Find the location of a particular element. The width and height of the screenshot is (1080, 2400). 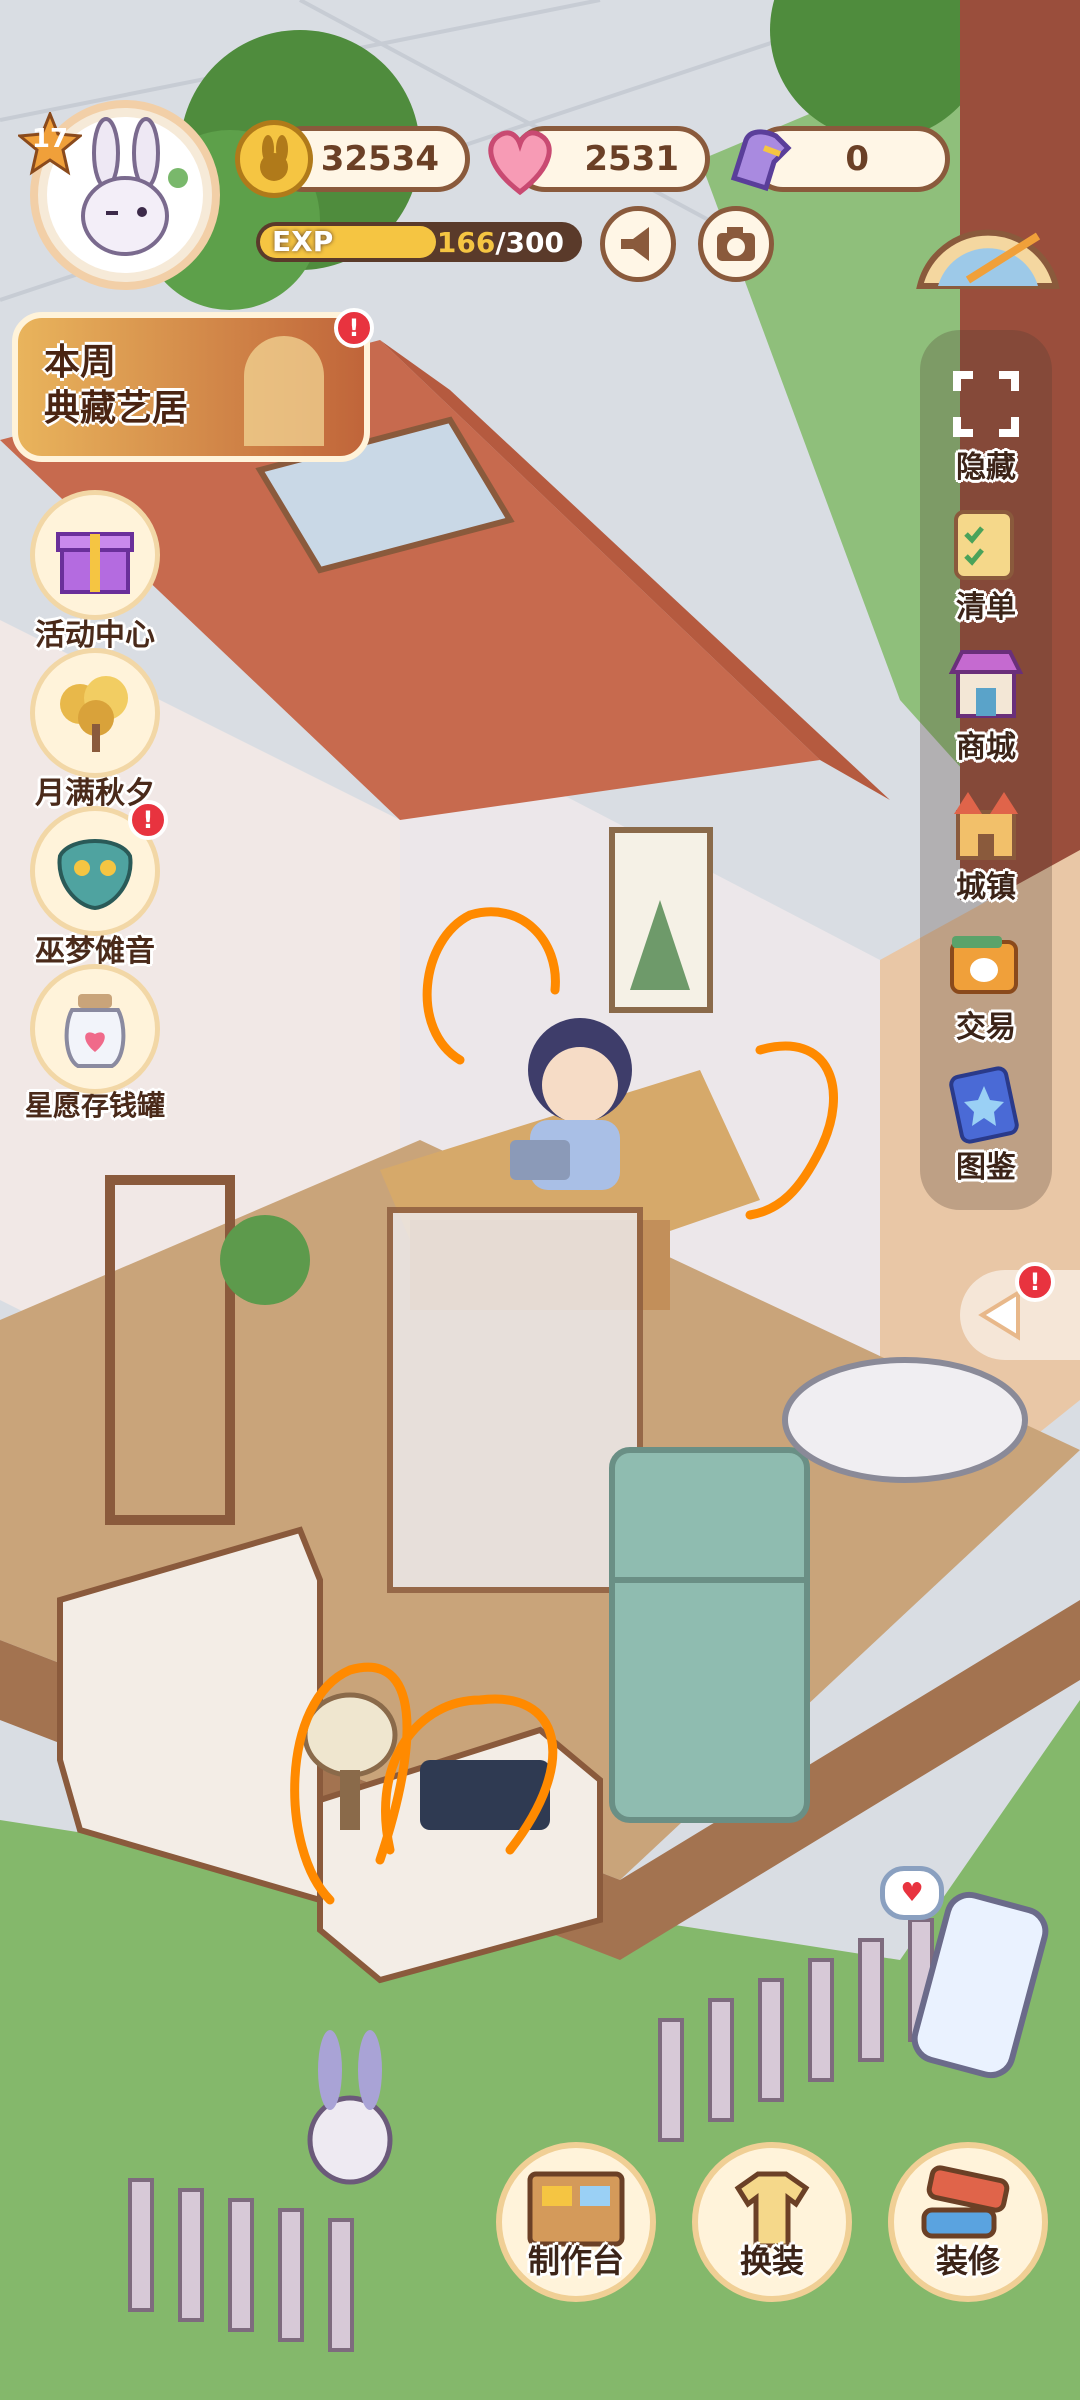

menu-hide: 隐藏 is located at coordinates (986, 423).